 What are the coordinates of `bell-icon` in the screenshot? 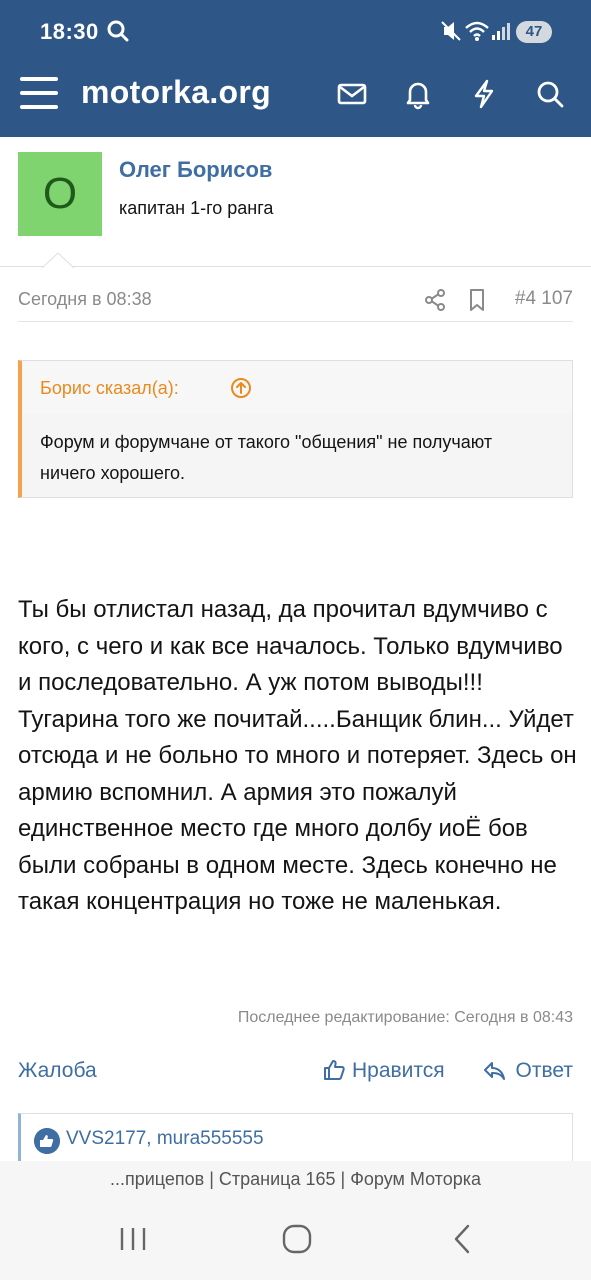 It's located at (418, 94).